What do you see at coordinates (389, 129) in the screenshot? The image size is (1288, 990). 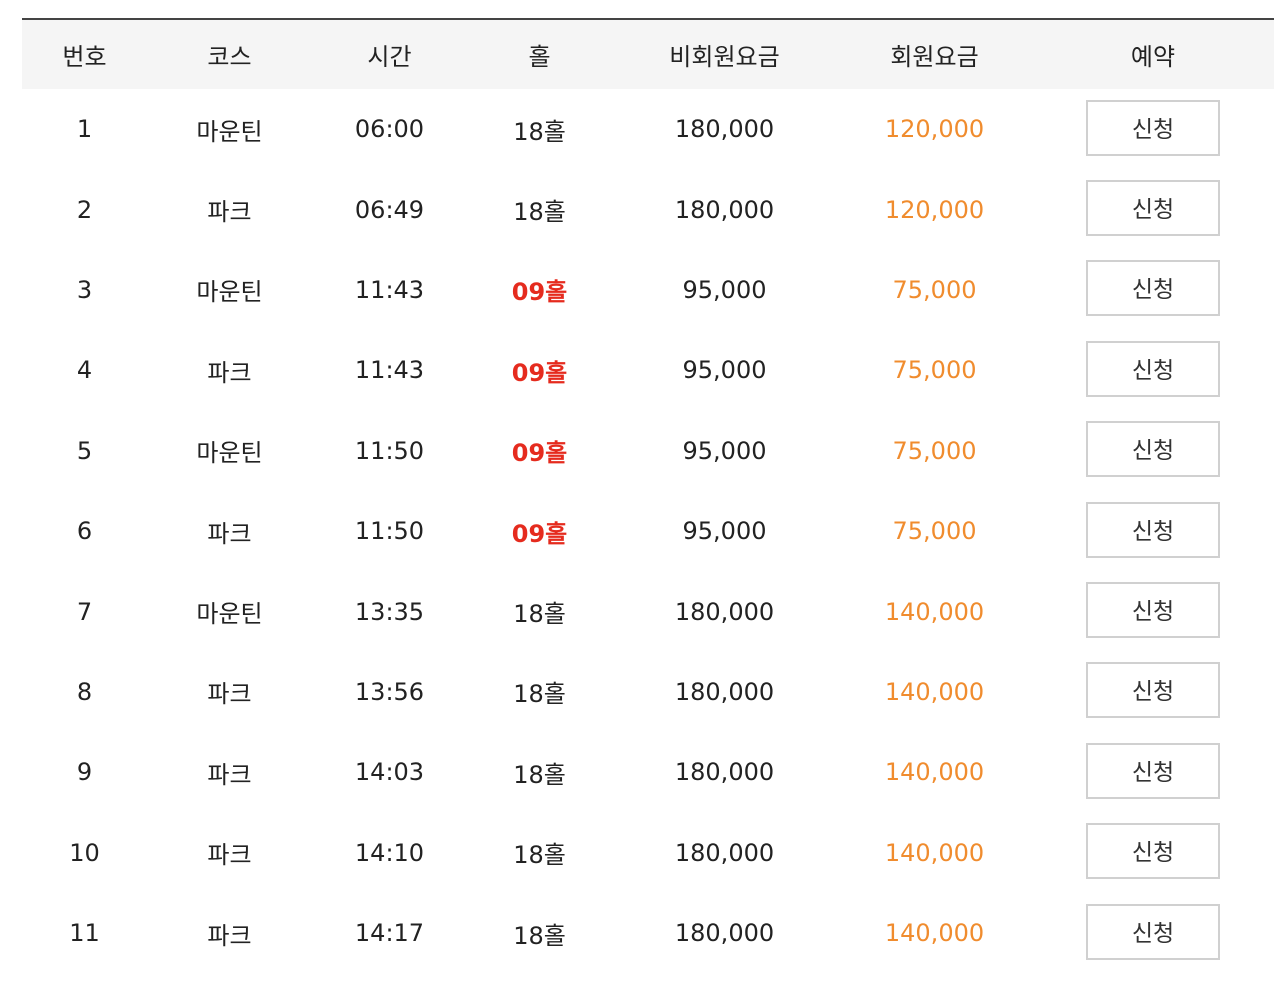 I see `cell-time: 06:00` at bounding box center [389, 129].